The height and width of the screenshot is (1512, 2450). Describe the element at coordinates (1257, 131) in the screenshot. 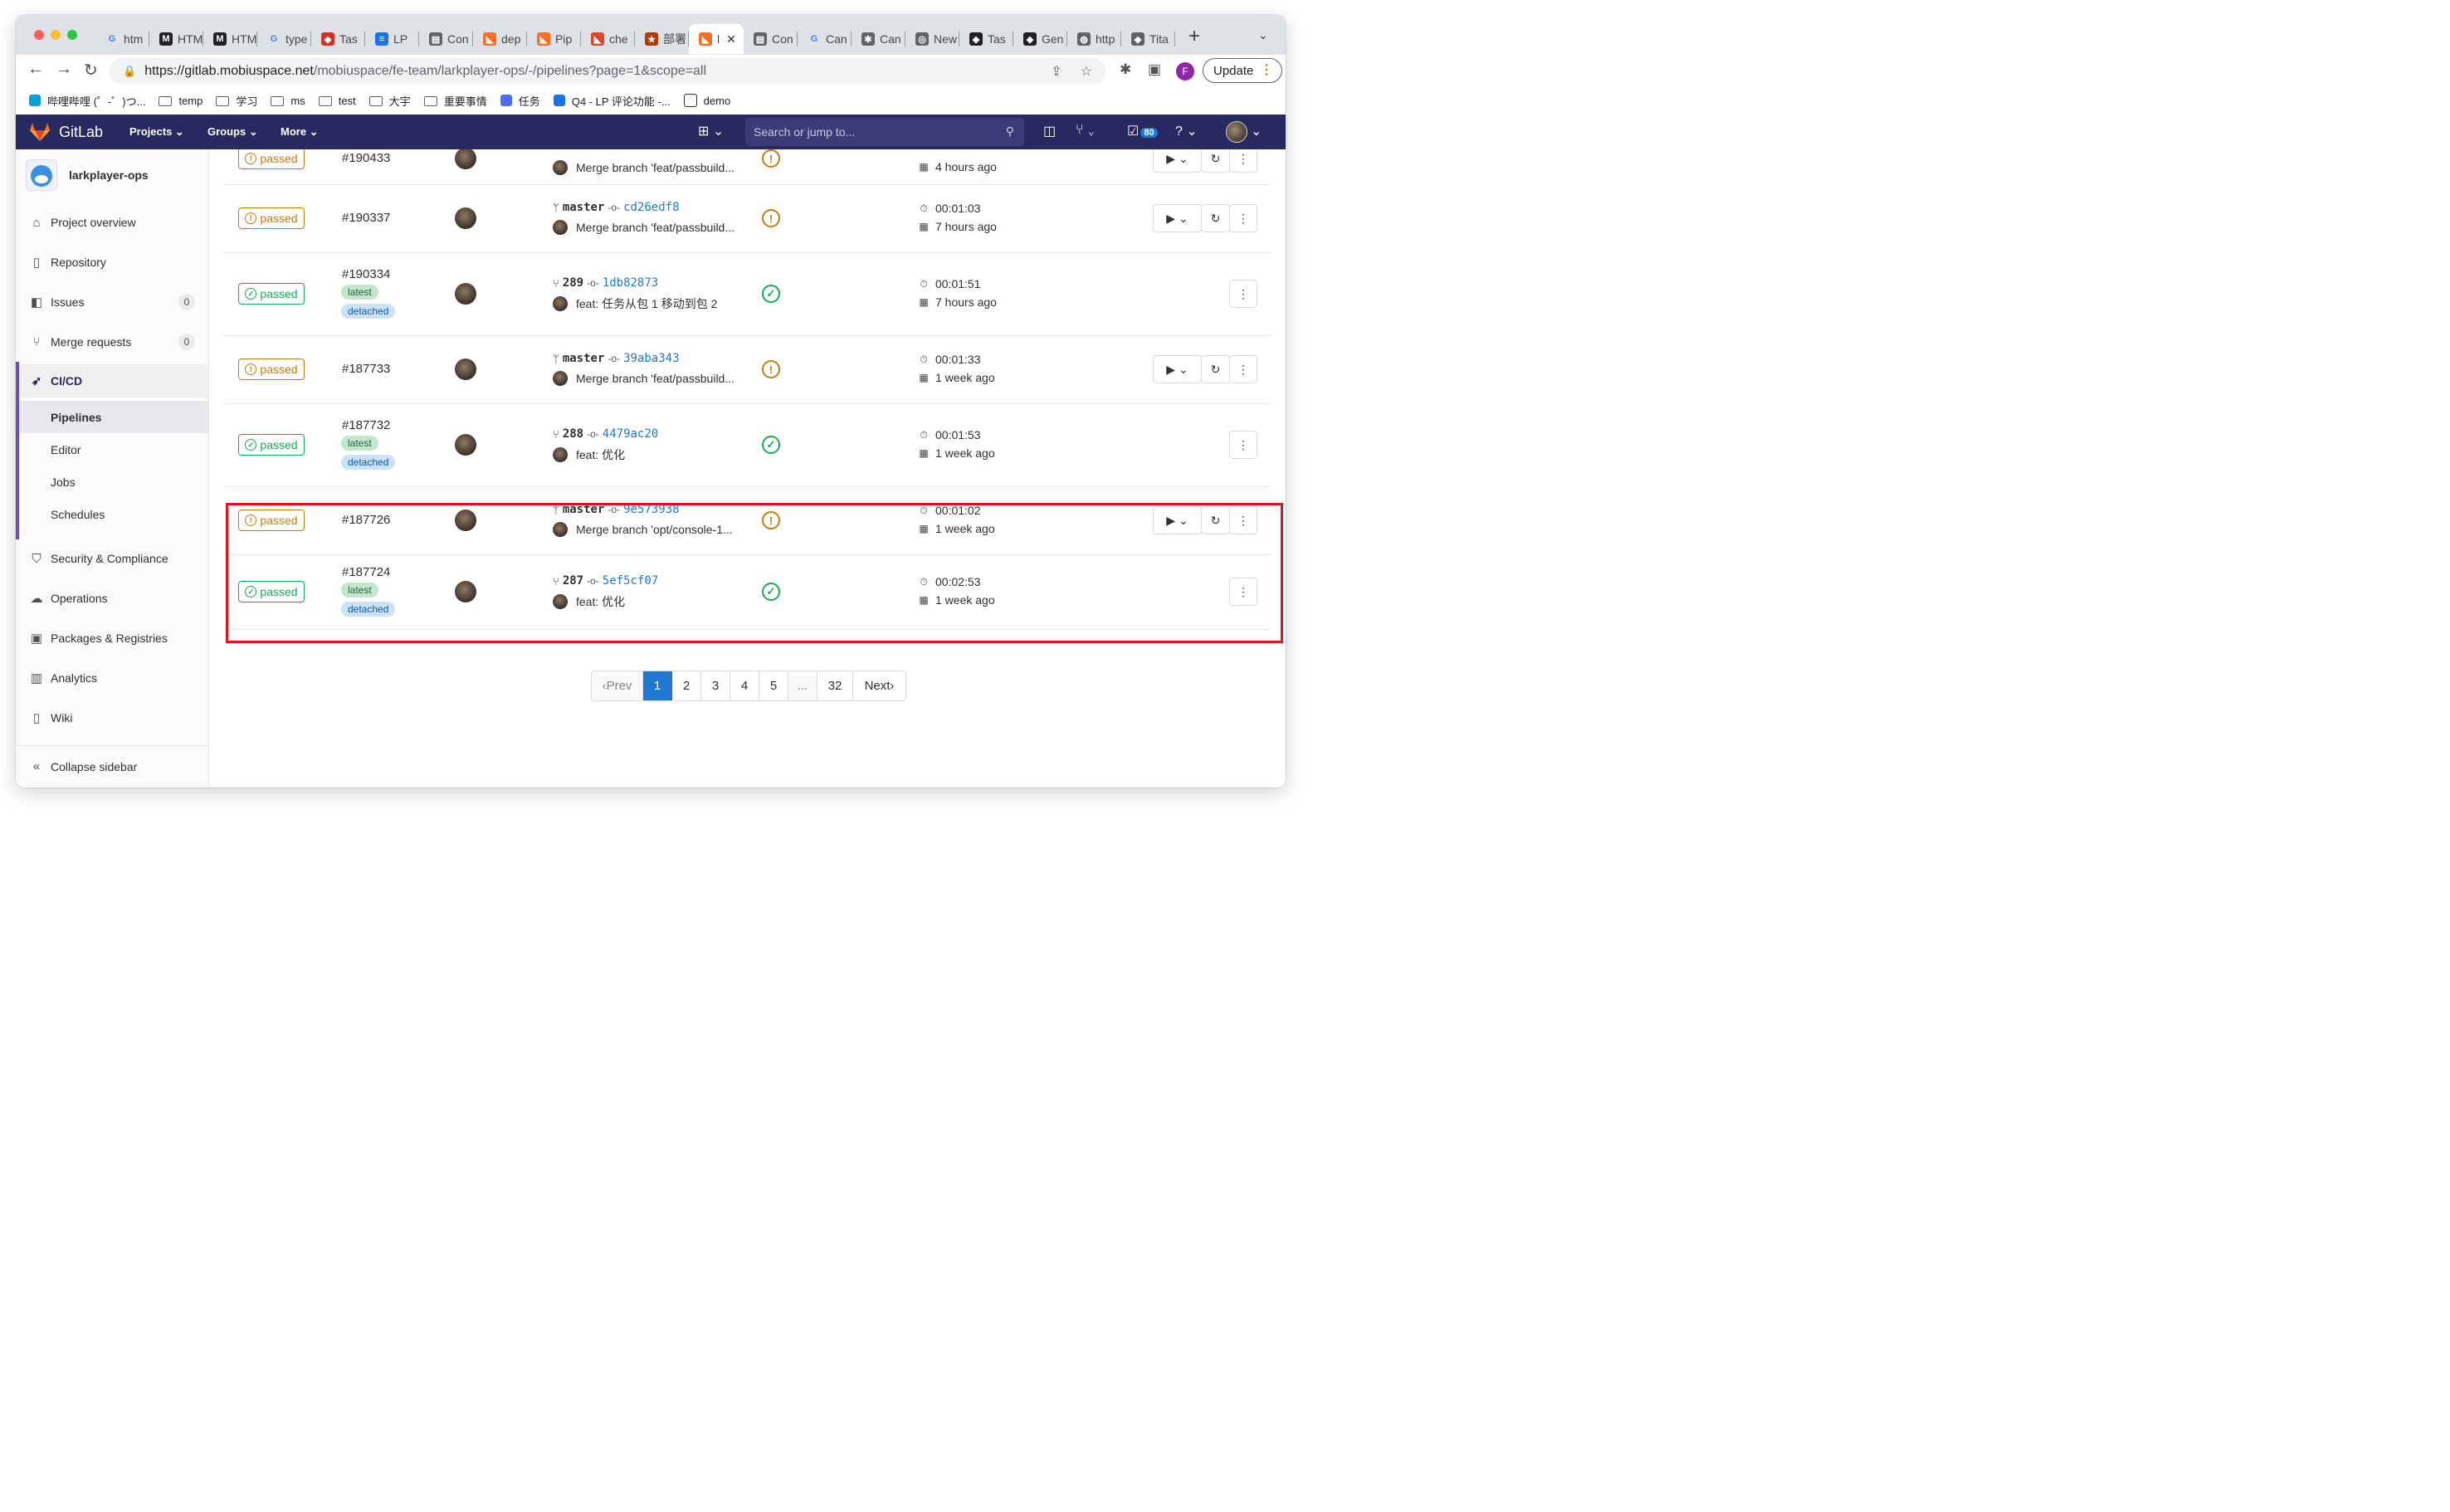

I see `user-menu-chevron-icon: ⌄` at that location.